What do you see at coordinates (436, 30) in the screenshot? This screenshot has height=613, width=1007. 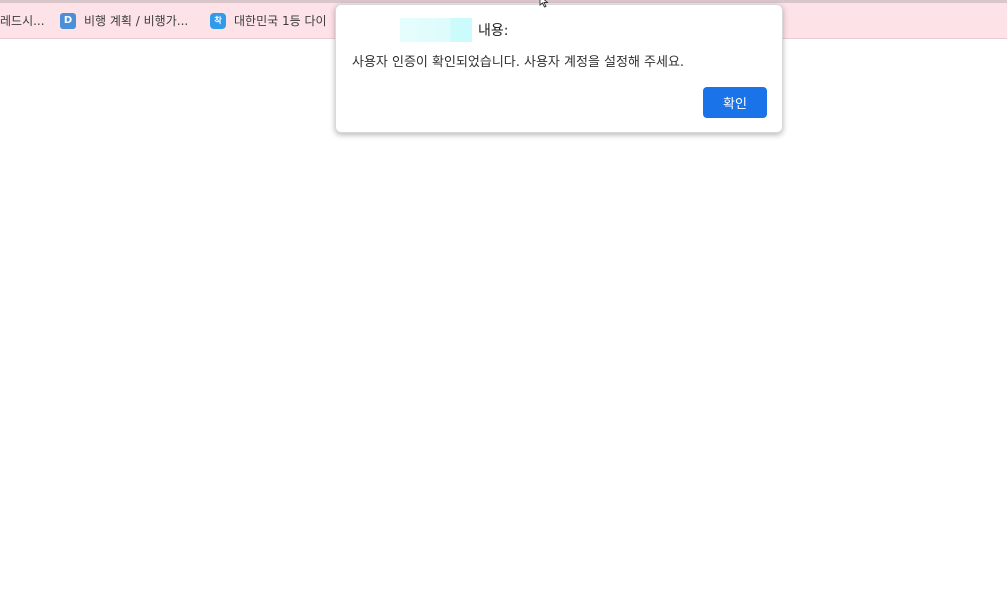 I see `redacted-origin` at bounding box center [436, 30].